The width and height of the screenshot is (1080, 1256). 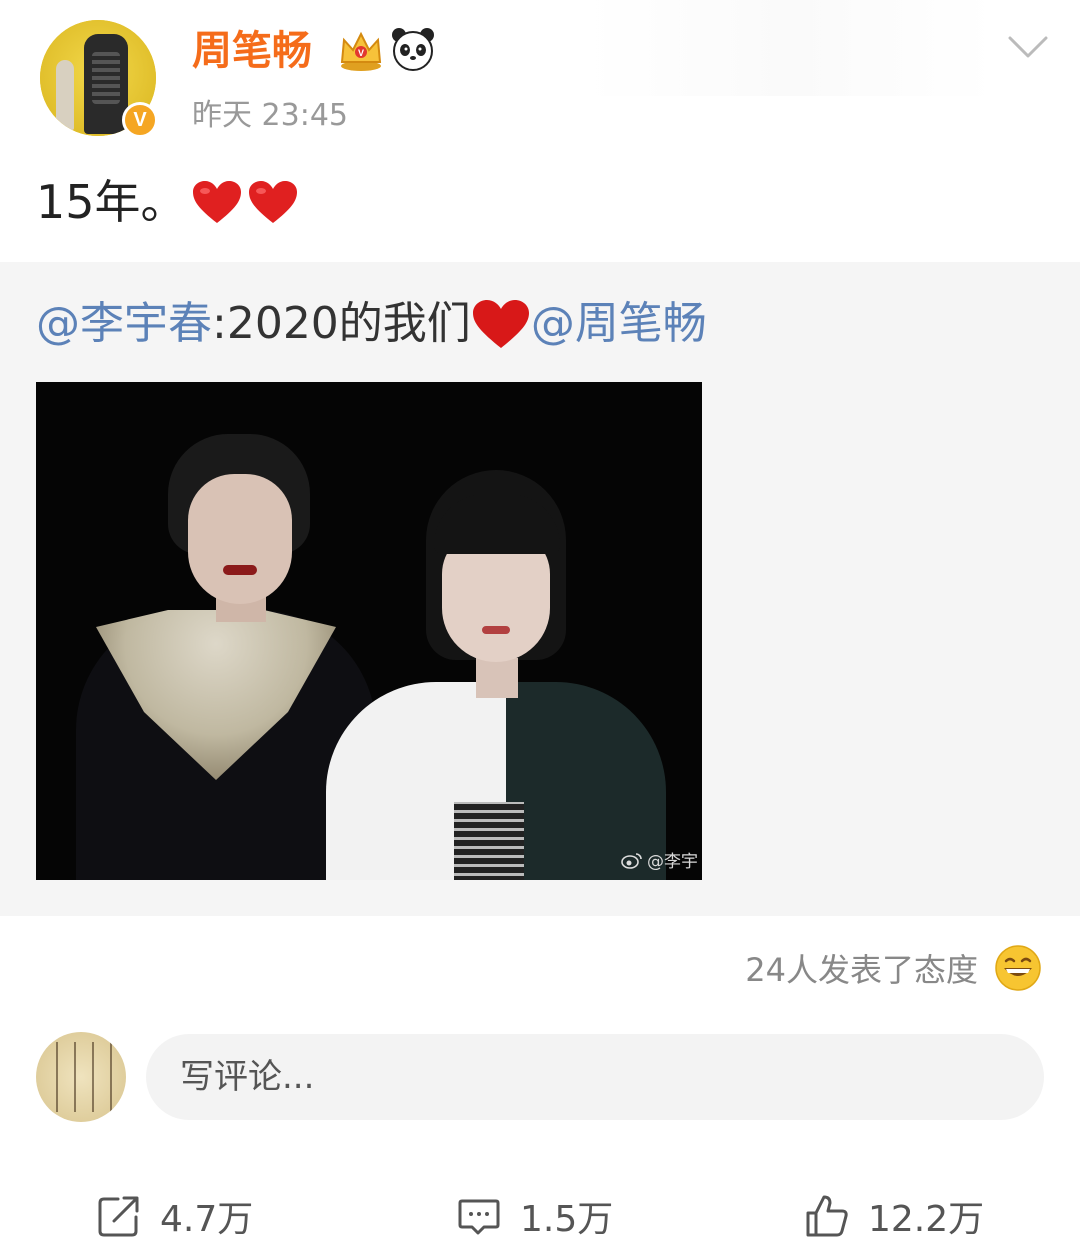 What do you see at coordinates (540, 80) in the screenshot?
I see `post-header: V 周笔畅 V 昨天 23:45` at bounding box center [540, 80].